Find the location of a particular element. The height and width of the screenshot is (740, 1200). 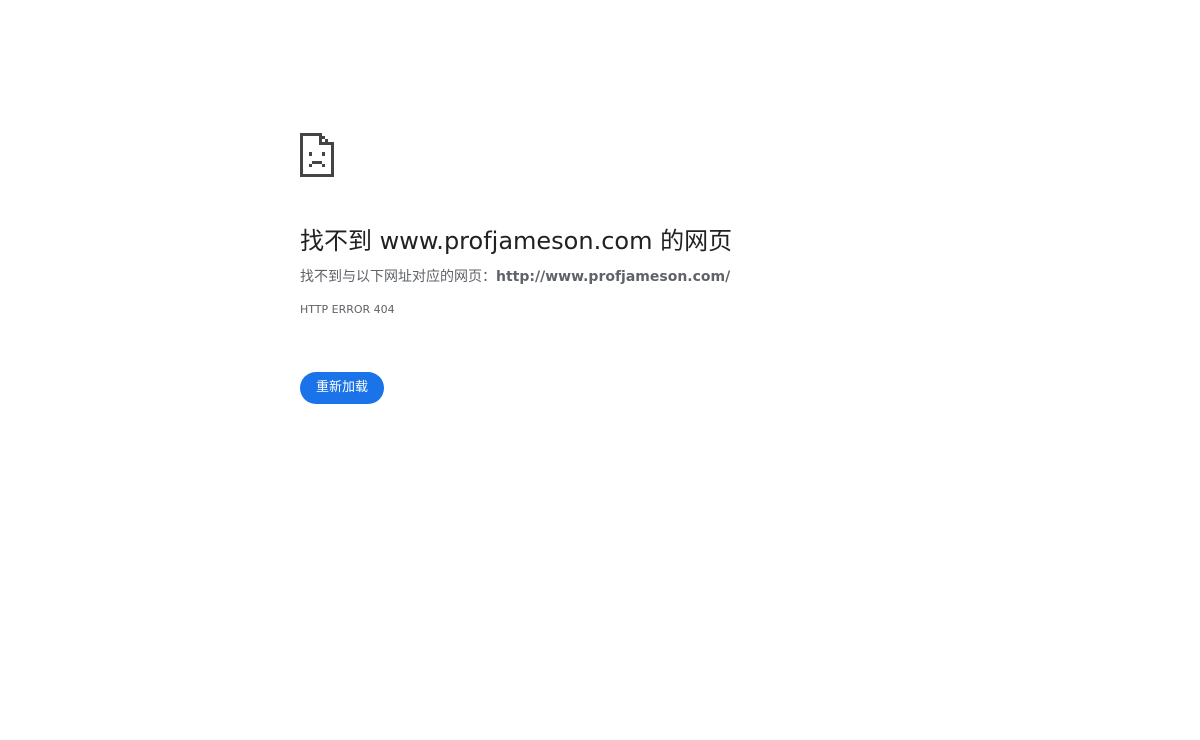

error-description-text: 找不到与以下网址对应的网页： is located at coordinates (398, 277).